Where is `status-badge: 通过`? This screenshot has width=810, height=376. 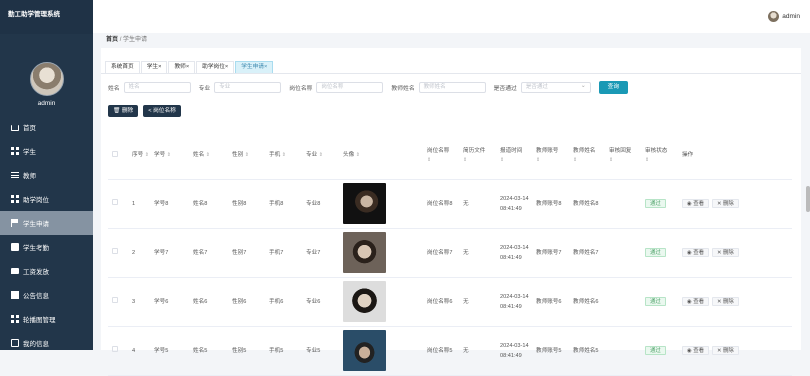
status-badge: 通过 is located at coordinates (655, 203).